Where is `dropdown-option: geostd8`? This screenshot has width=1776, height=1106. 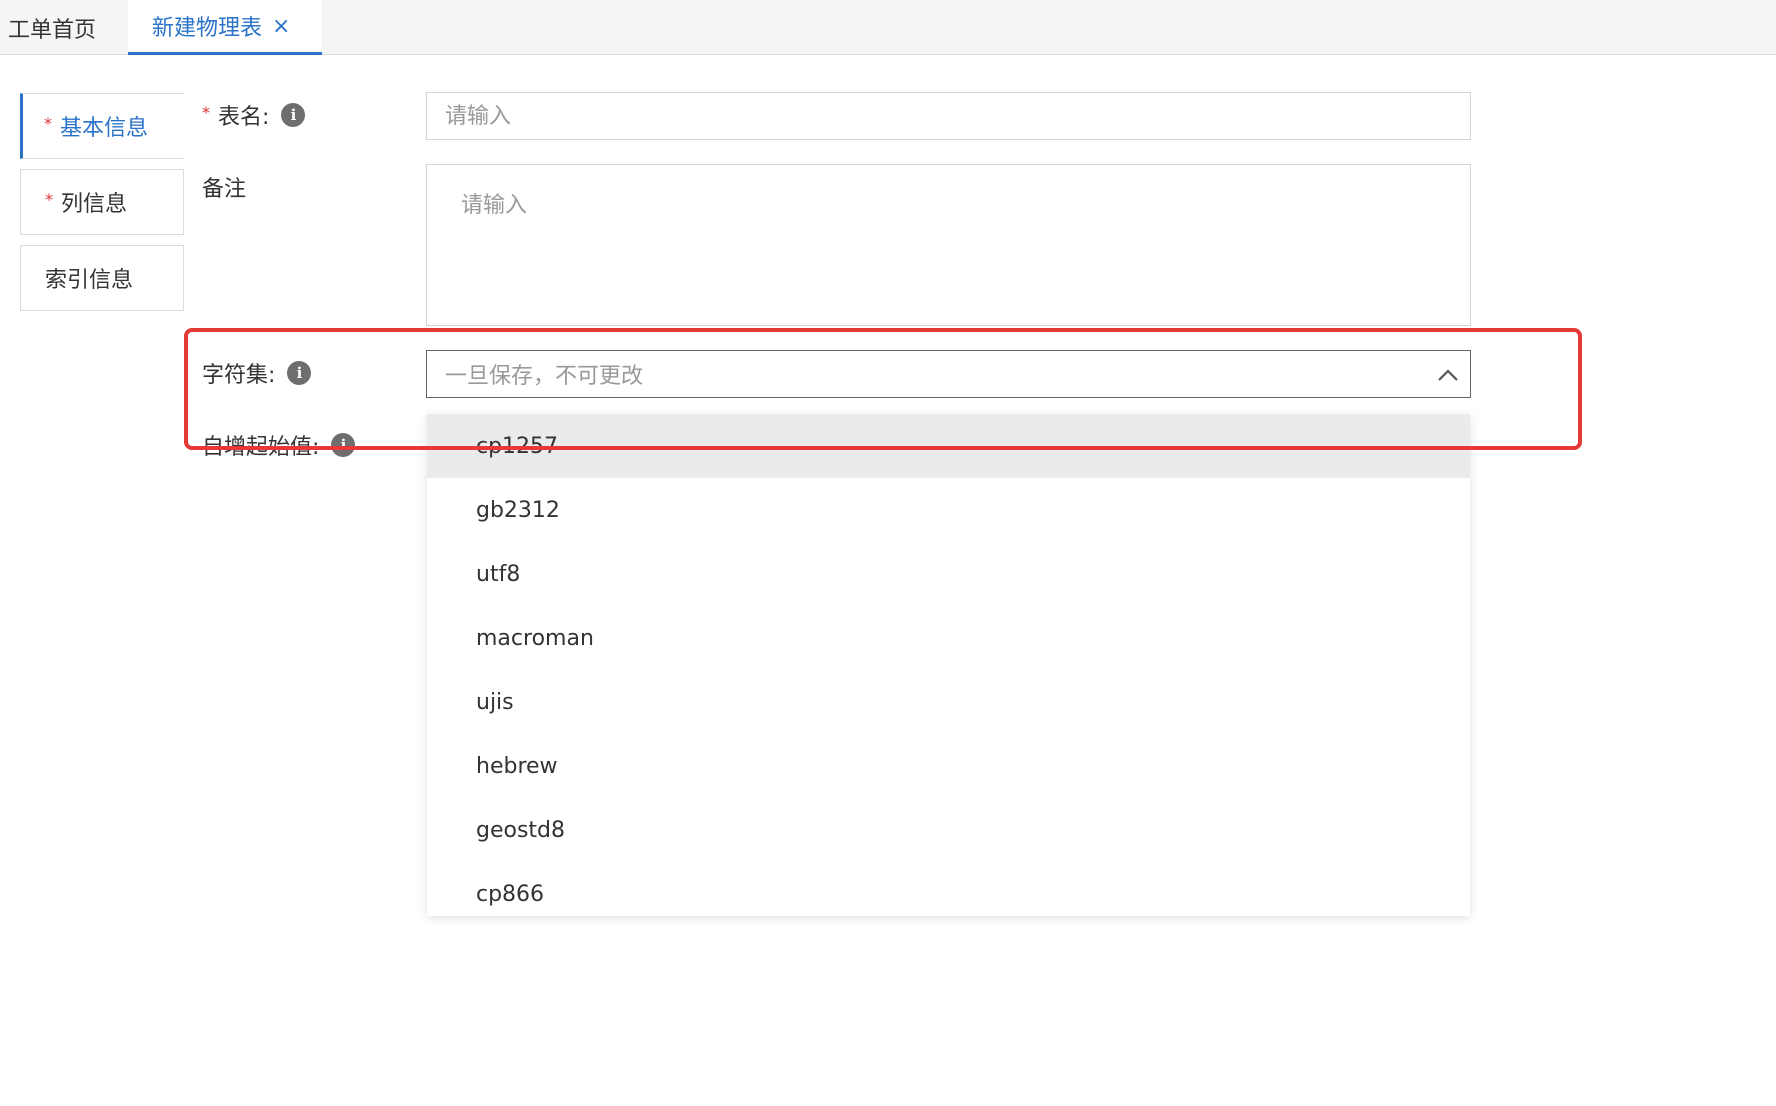
dropdown-option: geostd8 is located at coordinates (948, 830).